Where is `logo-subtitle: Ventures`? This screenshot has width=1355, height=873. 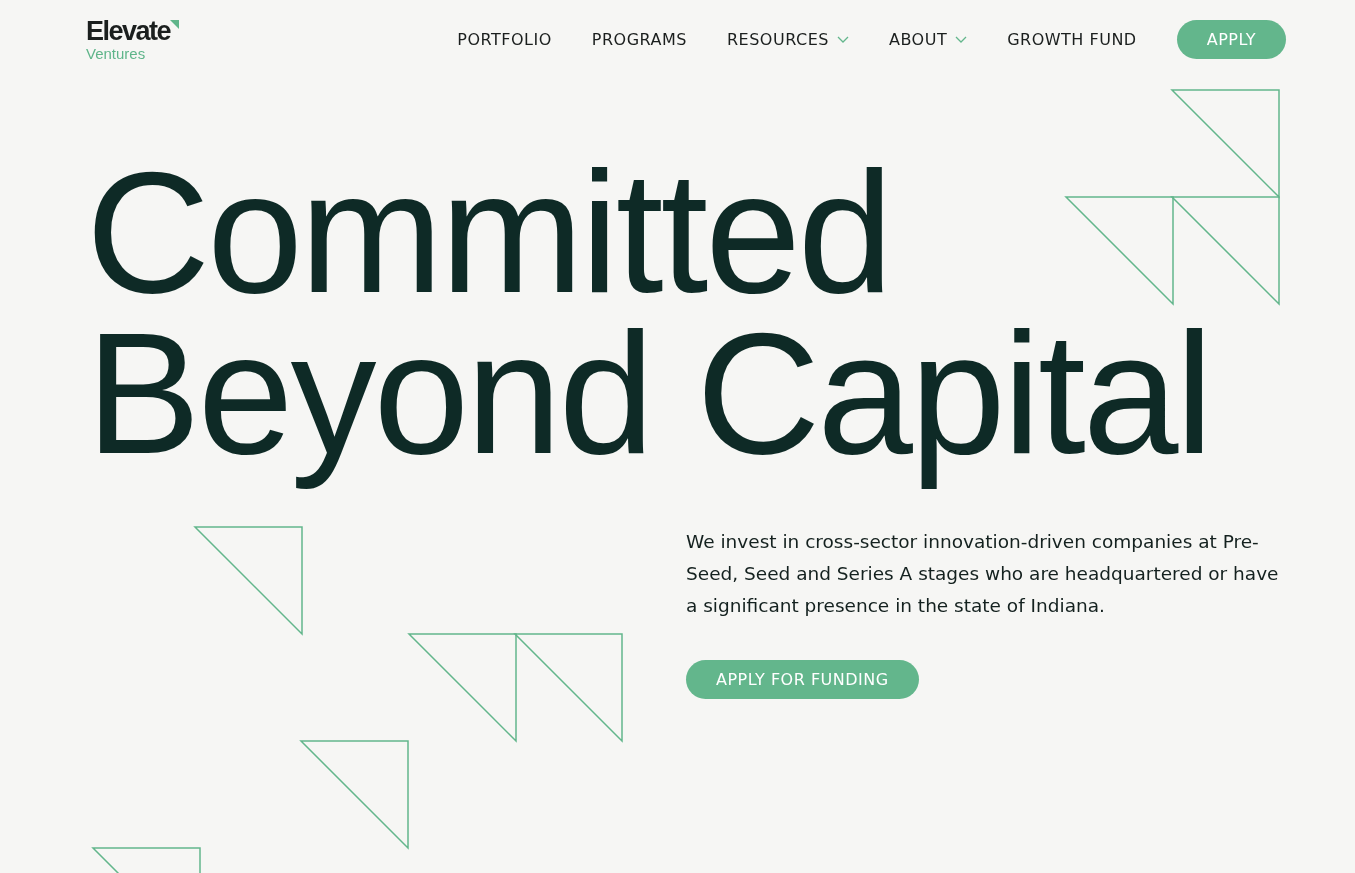
logo-subtitle: Ventures is located at coordinates (116, 53).